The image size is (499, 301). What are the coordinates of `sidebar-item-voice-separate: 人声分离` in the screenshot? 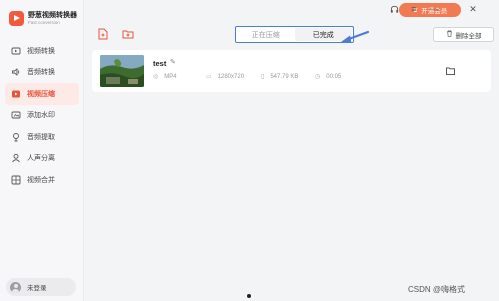 It's located at (42, 159).